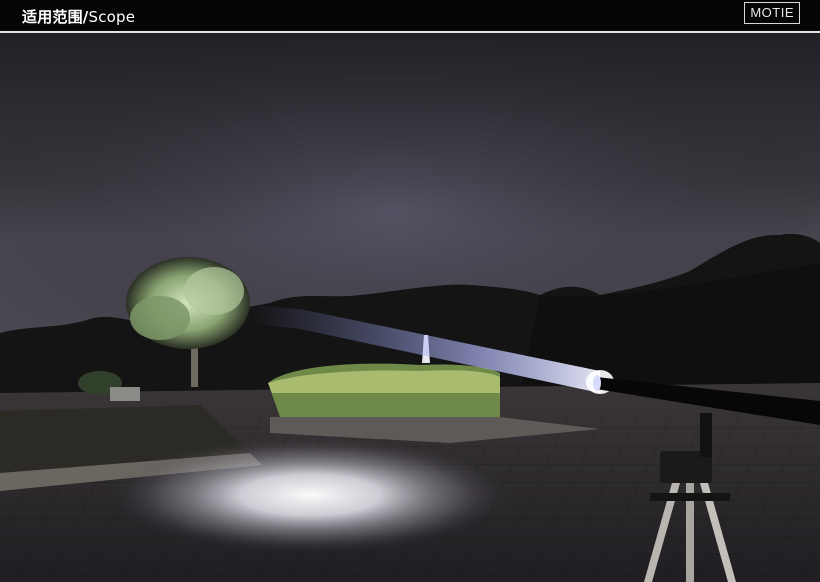  Describe the element at coordinates (55, 17) in the screenshot. I see `title-chinese: 适用范围/` at that location.